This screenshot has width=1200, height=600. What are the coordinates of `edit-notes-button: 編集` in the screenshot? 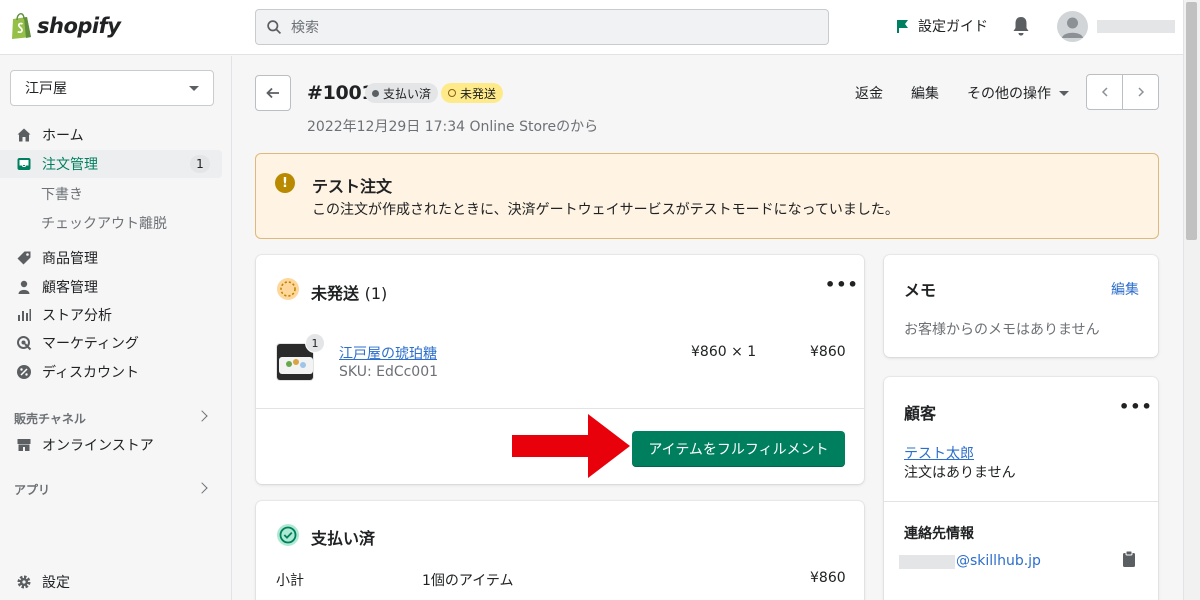 It's located at (1125, 289).